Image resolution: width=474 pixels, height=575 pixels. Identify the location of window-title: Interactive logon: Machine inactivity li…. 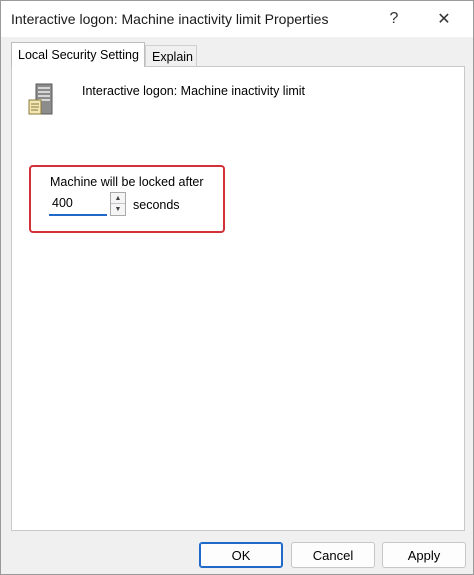
(170, 19).